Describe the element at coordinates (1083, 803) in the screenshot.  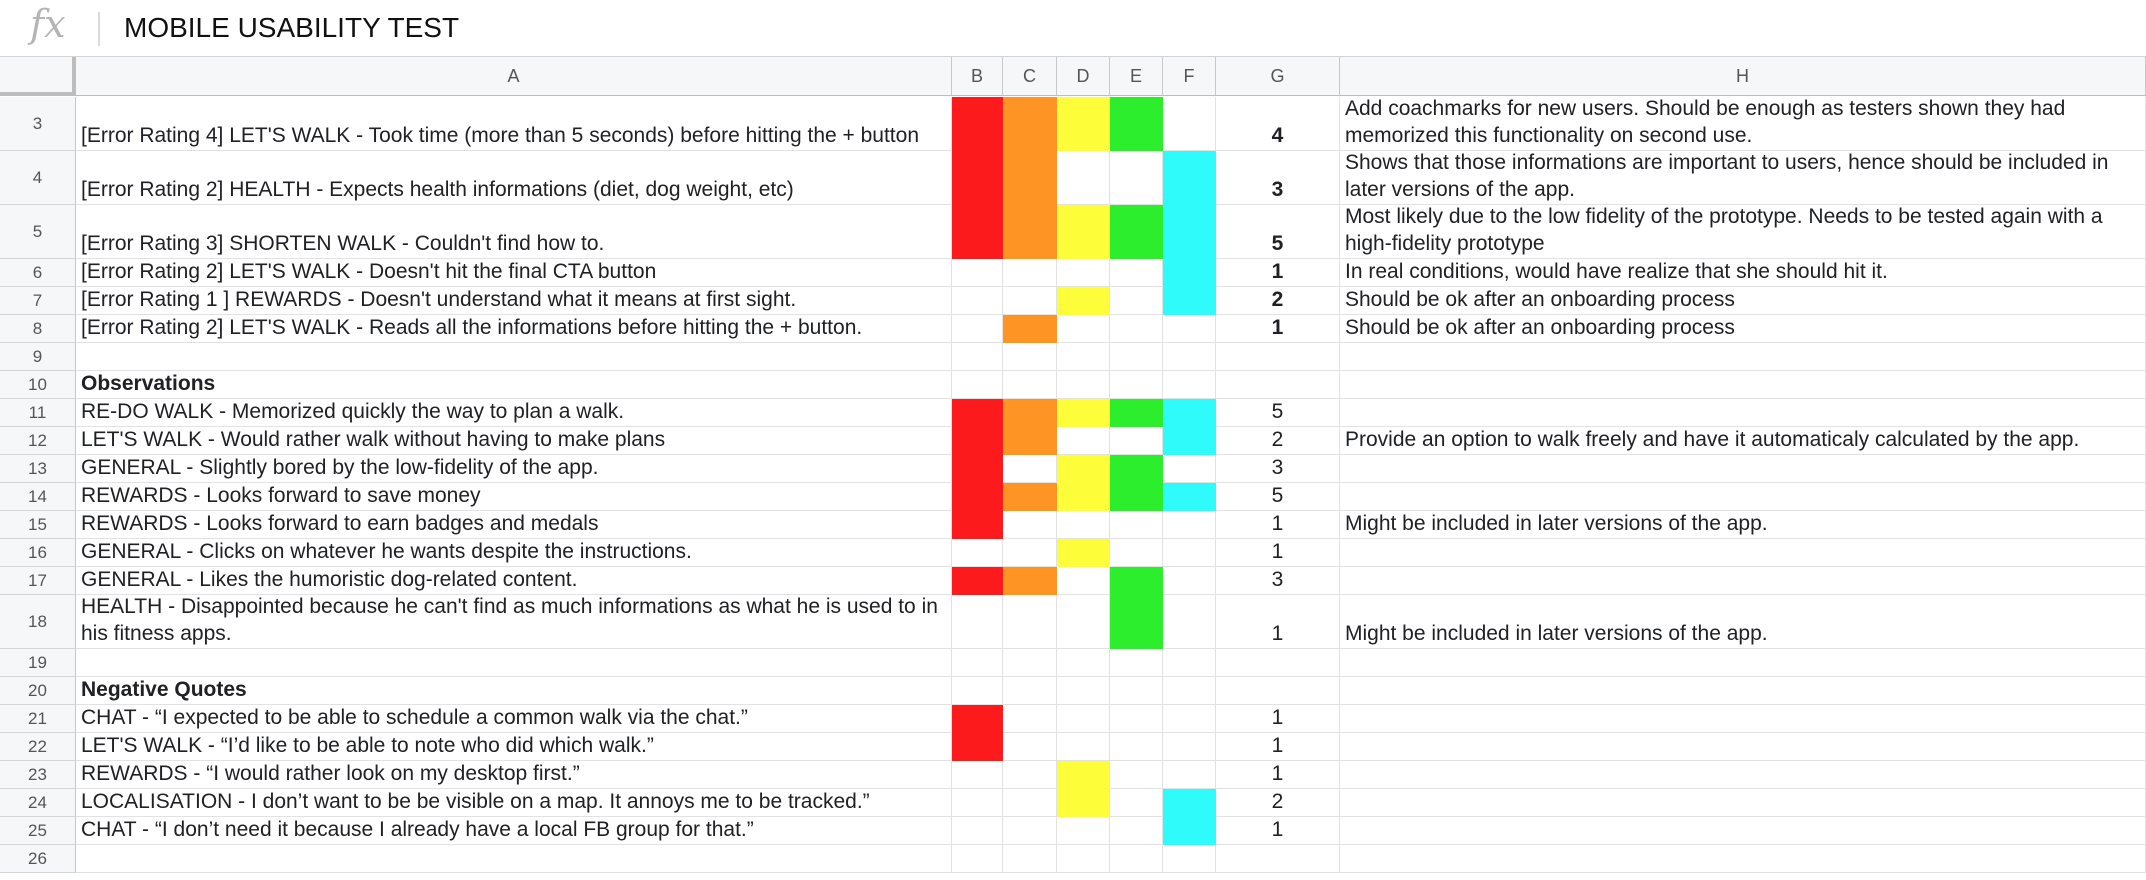
I see `cell-d24` at that location.